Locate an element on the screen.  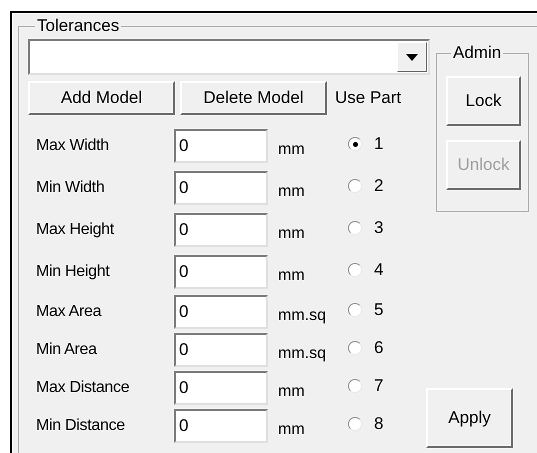
lock-button: Lock is located at coordinates (483, 101).